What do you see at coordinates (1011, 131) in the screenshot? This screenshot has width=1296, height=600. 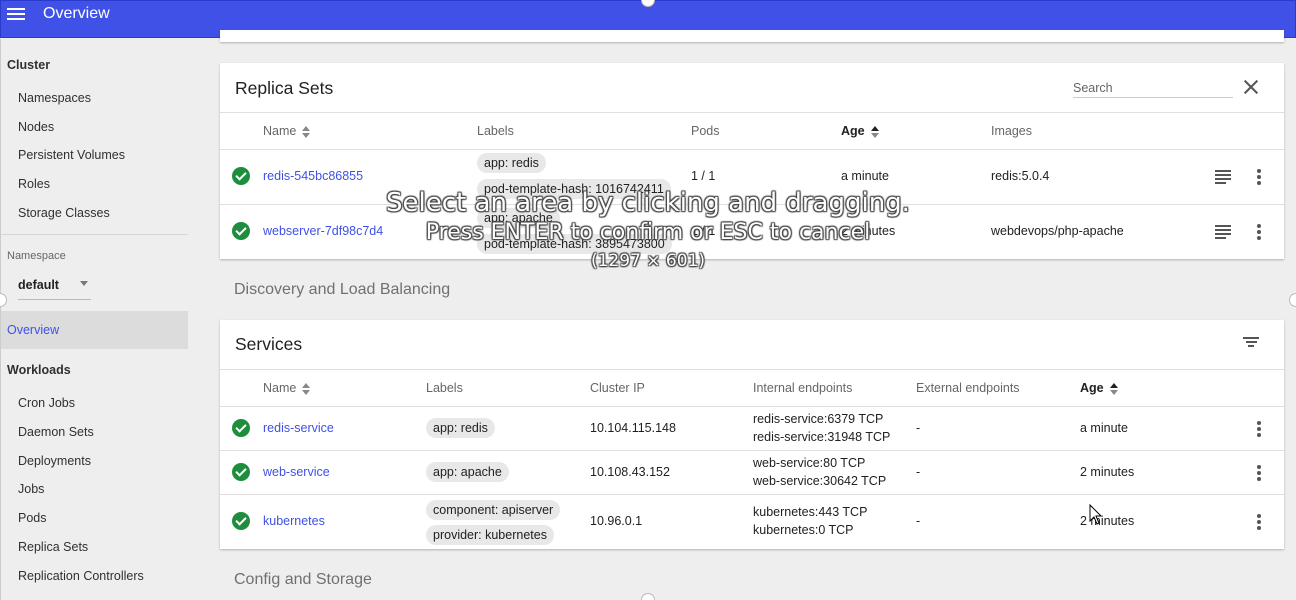 I see `column-header-images: Images` at bounding box center [1011, 131].